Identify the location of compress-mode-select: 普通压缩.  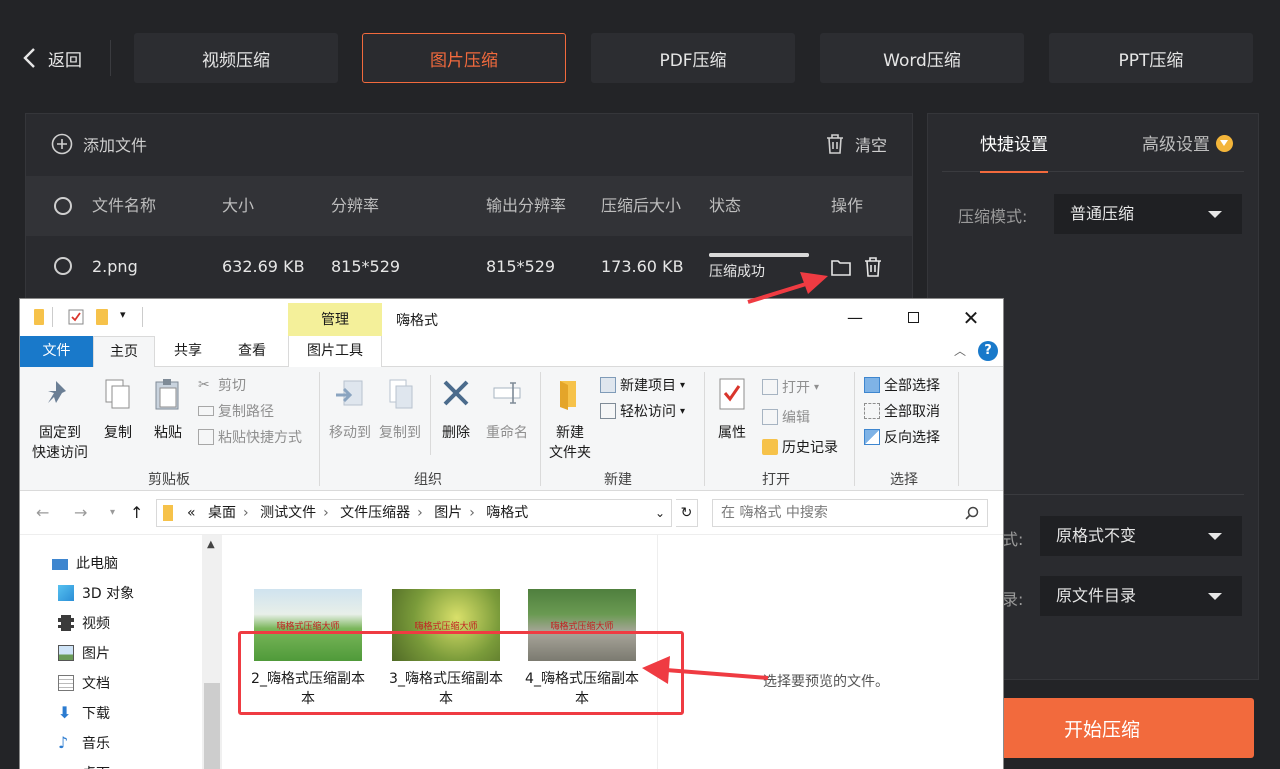
(1148, 214).